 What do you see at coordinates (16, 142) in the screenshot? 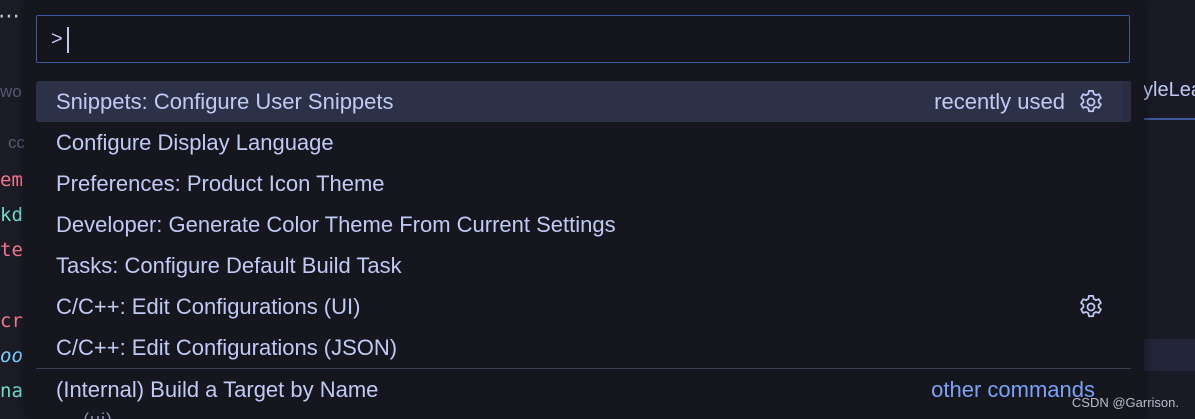
I see `editor-fragment: cc` at bounding box center [16, 142].